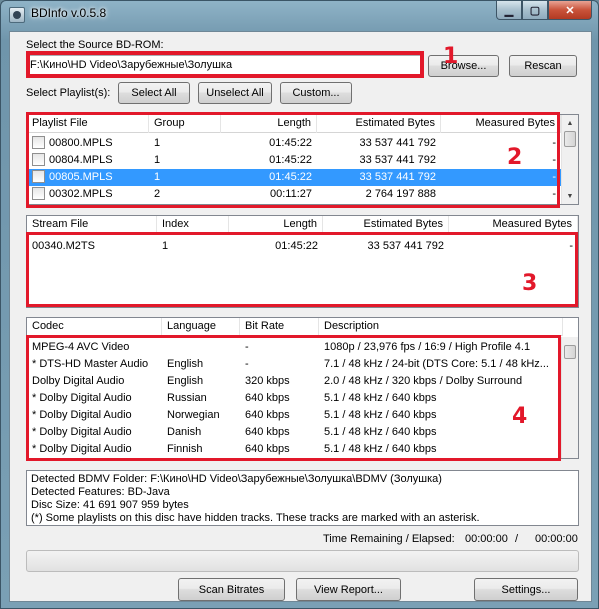 This screenshot has height=609, width=599. Describe the element at coordinates (451, 56) in the screenshot. I see `annotation-number-1: 1` at that location.